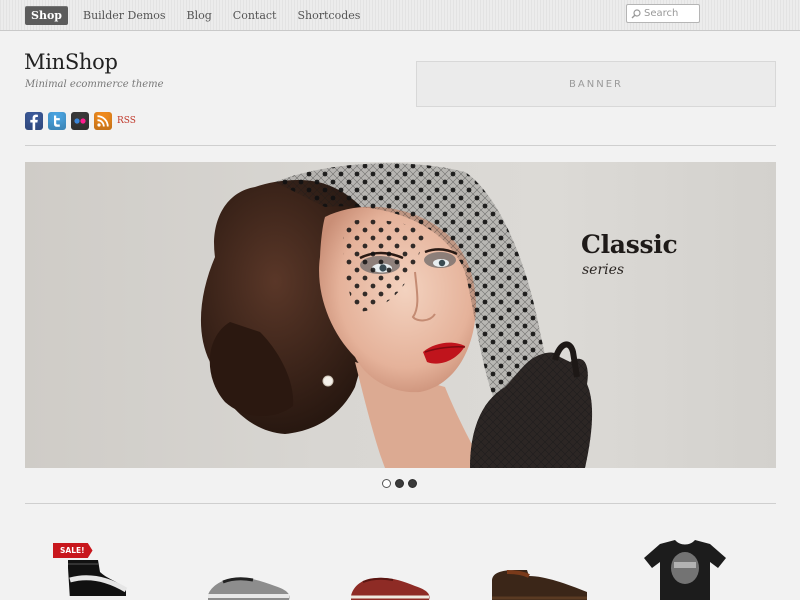  I want to click on rss-link: RSS, so click(126, 121).